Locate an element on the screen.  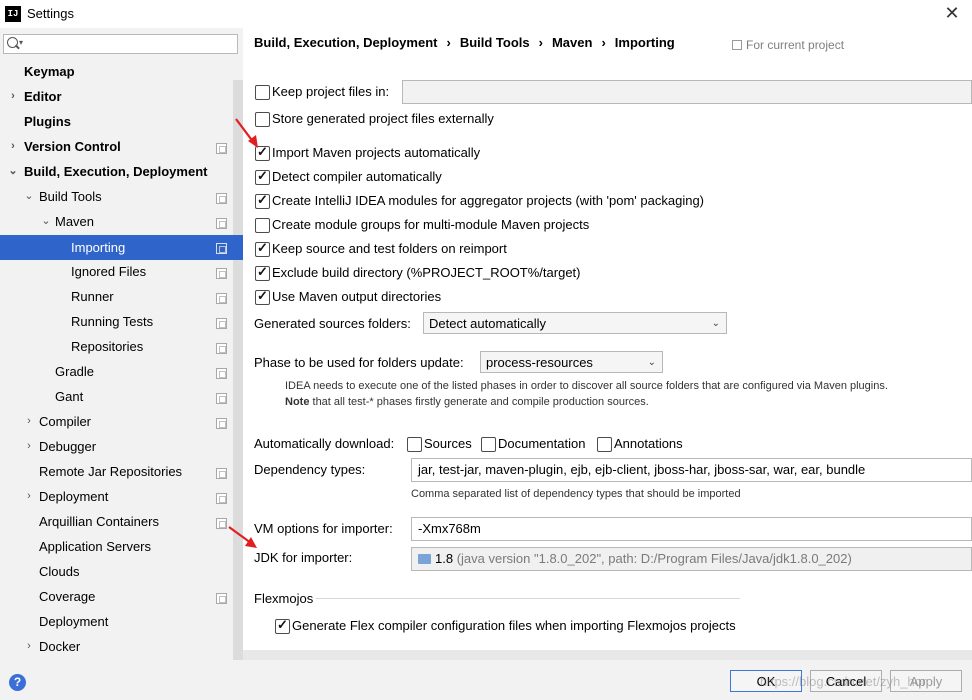
create-groups-checkbox is located at coordinates (262, 225).